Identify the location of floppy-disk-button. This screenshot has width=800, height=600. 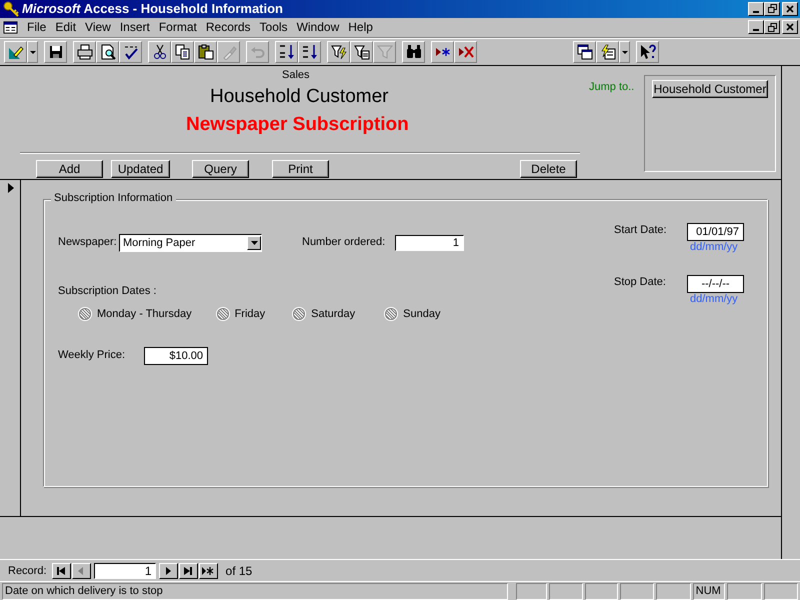
(55, 52).